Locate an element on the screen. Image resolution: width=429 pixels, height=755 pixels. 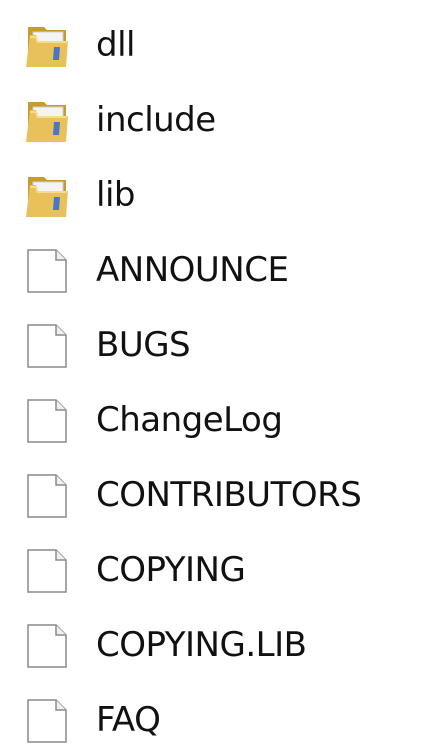
list-item-copying-lib: COPYING.LIB is located at coordinates (214, 645).